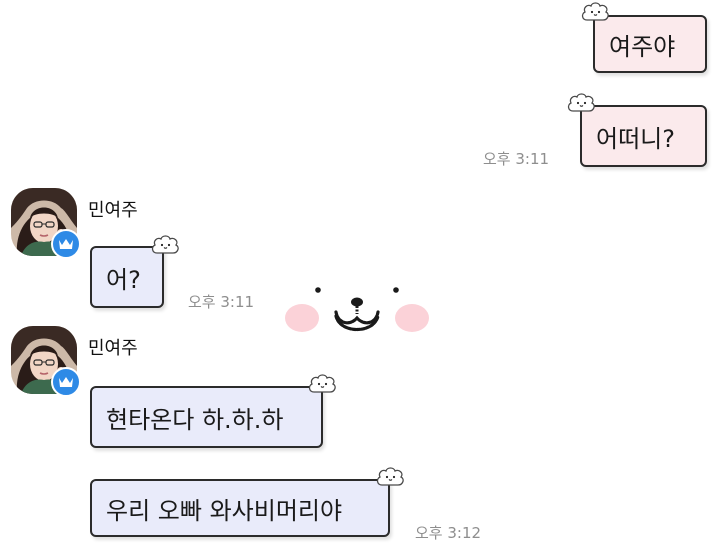  I want to click on message-text: 여주야, so click(642, 46).